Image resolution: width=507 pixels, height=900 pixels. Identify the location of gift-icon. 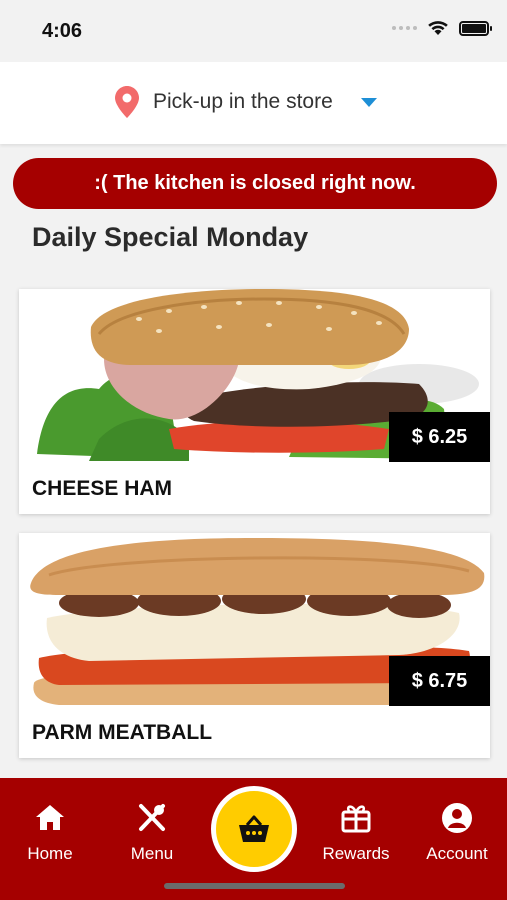
(356, 819).